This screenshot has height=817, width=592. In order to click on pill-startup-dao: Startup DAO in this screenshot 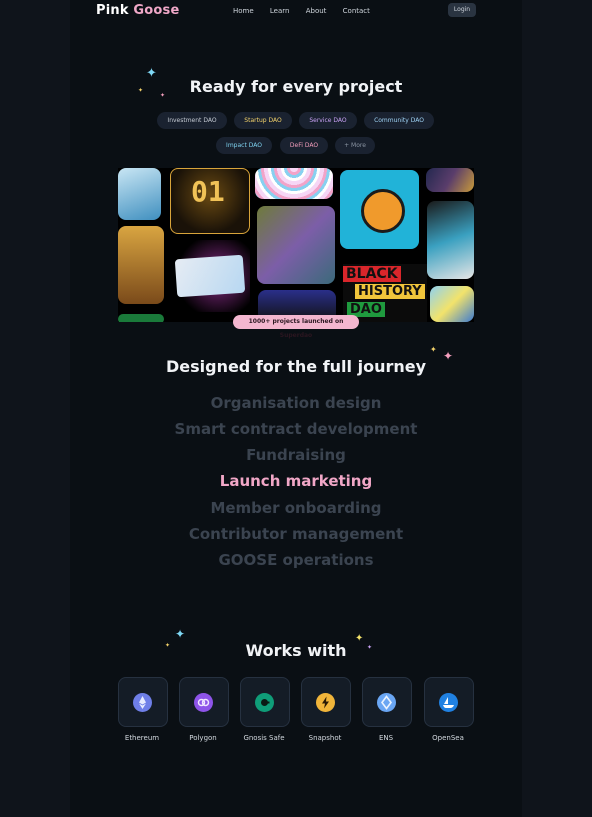, I will do `click(263, 120)`.